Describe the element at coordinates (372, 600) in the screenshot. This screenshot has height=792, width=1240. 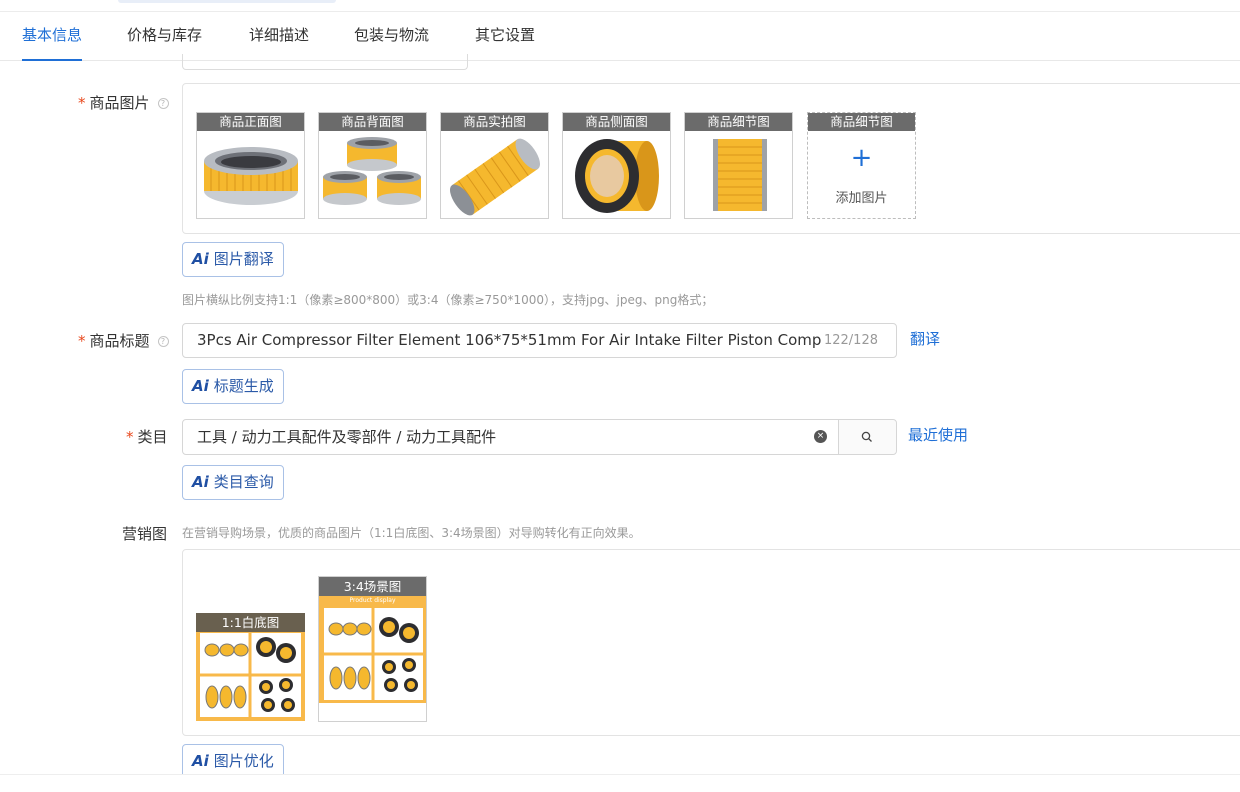
I see `scene-banner-text: Product display` at that location.